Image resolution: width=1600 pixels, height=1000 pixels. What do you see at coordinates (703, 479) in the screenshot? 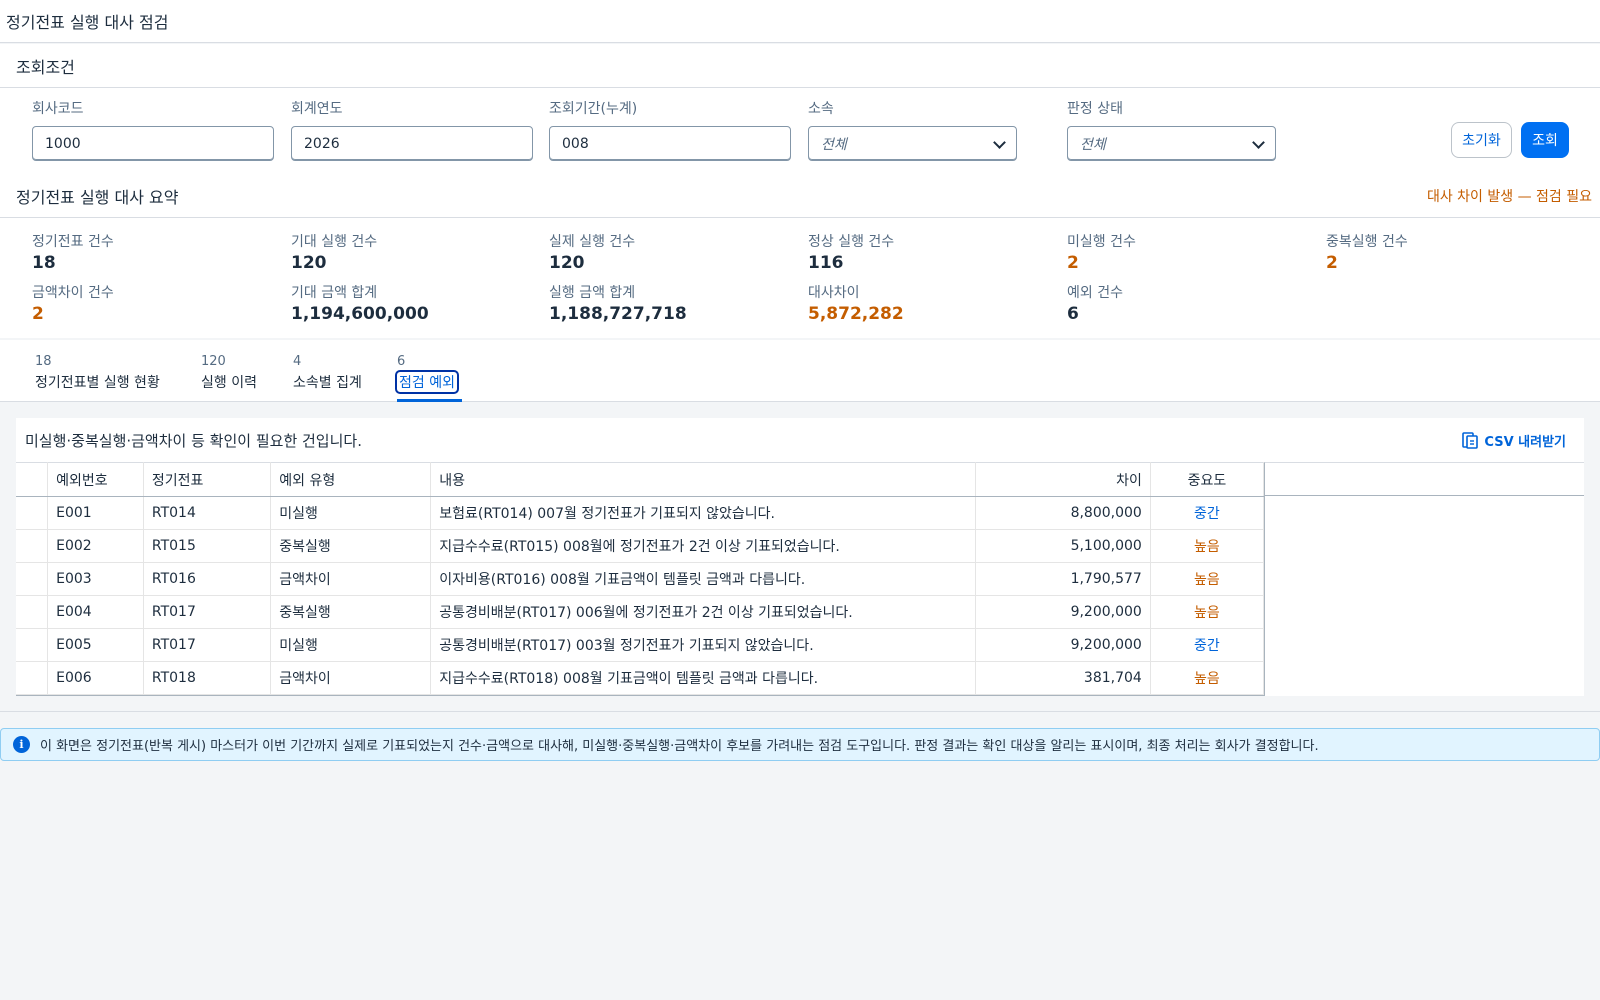
I see `column-header: 내용` at bounding box center [703, 479].